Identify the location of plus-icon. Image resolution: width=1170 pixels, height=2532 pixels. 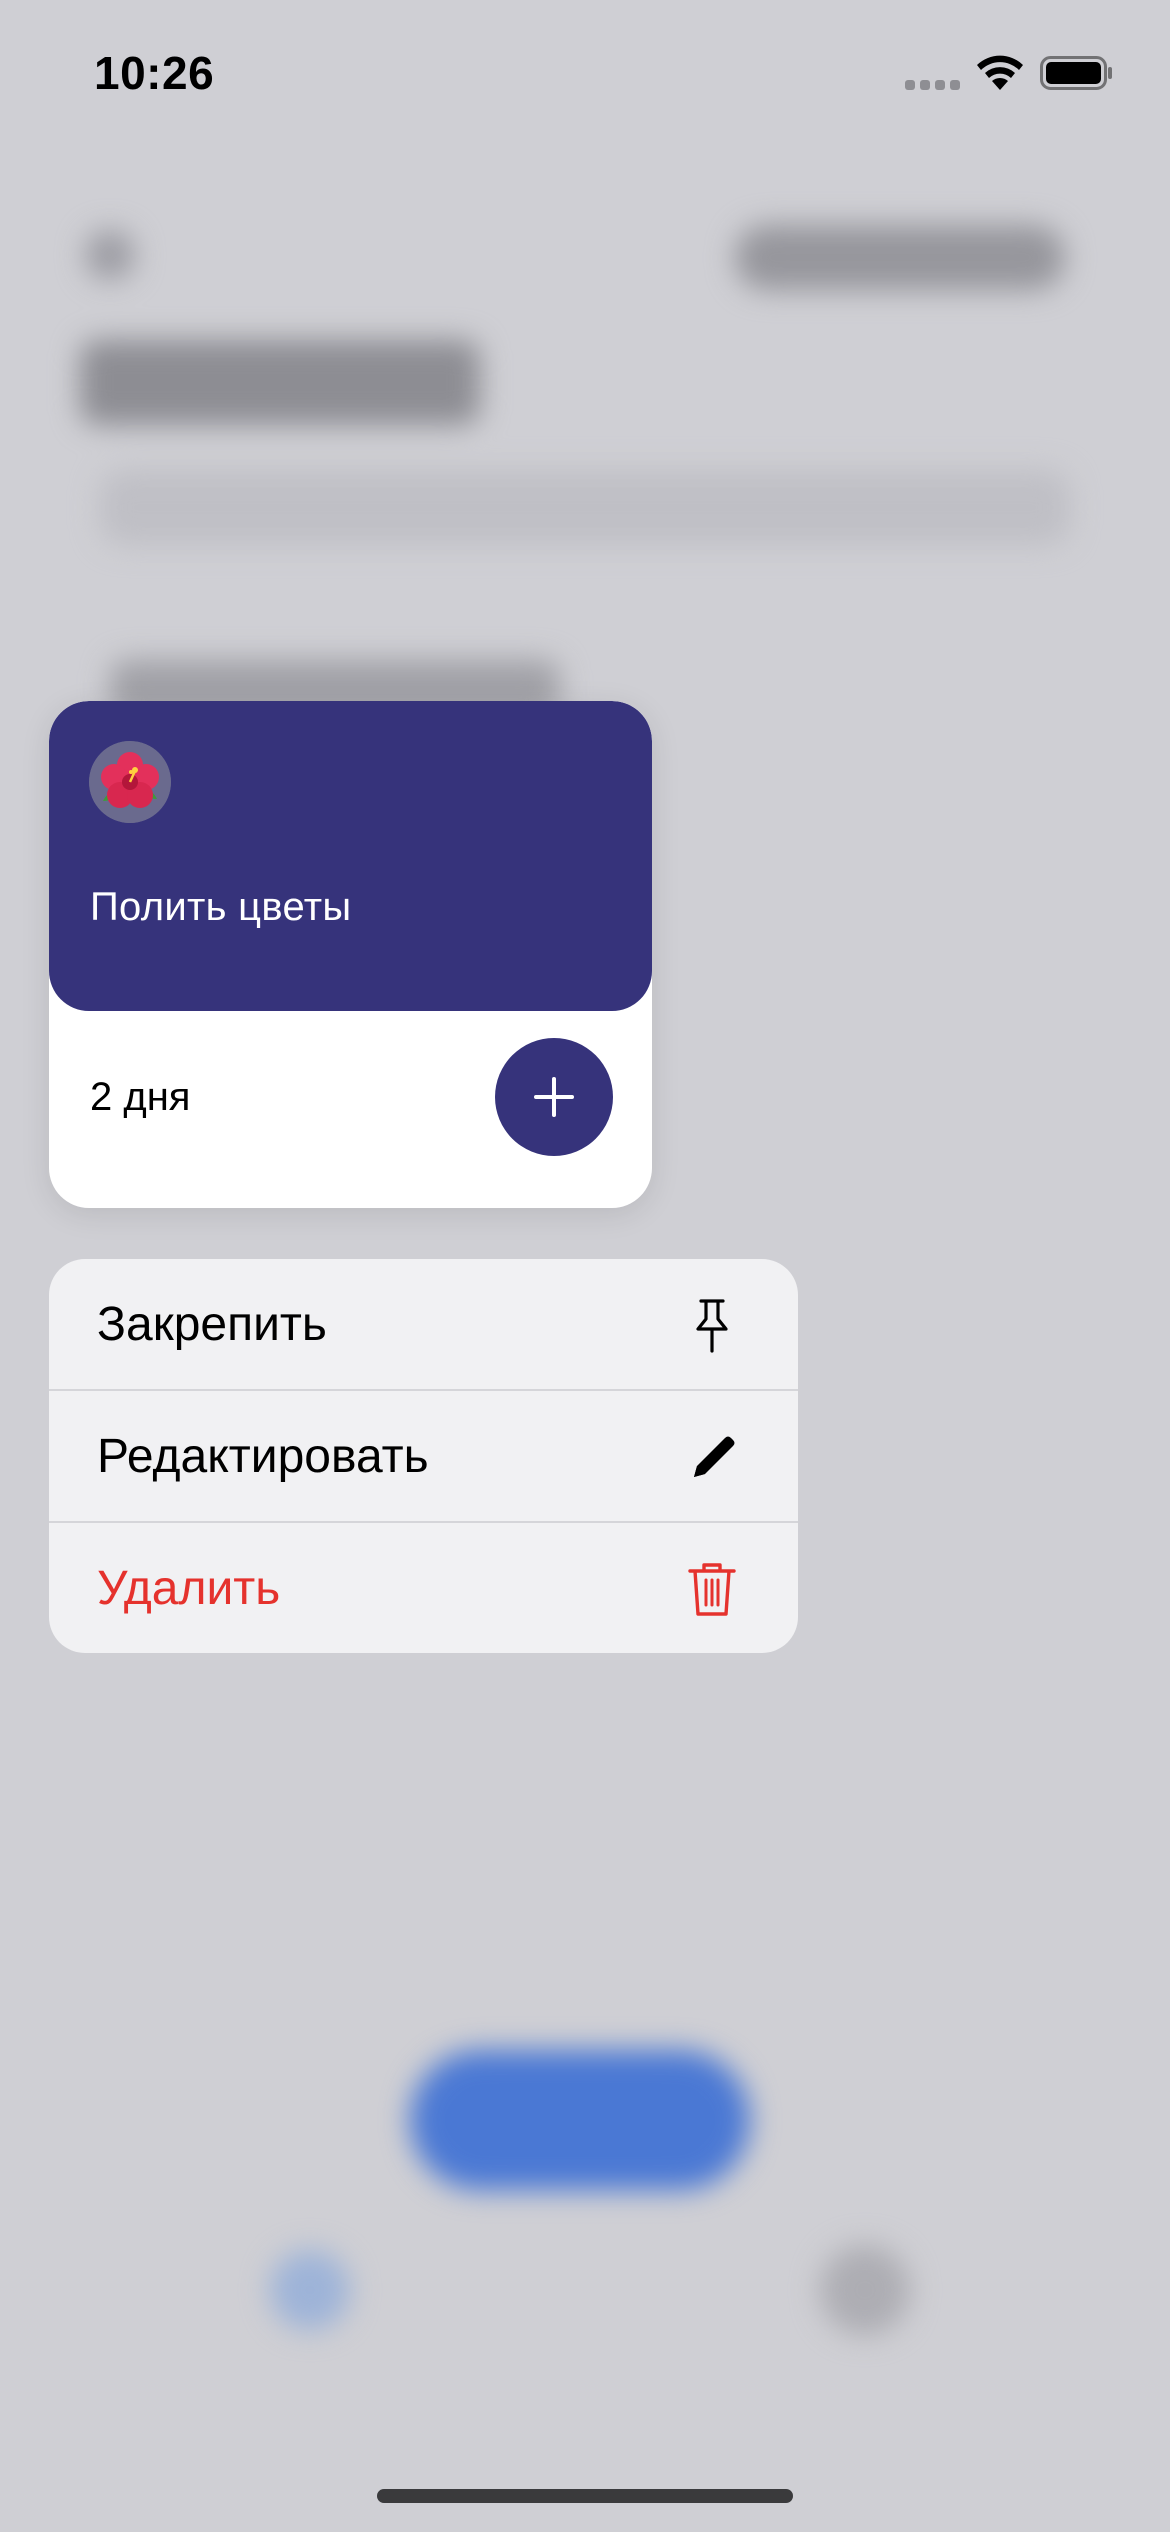
(554, 1097).